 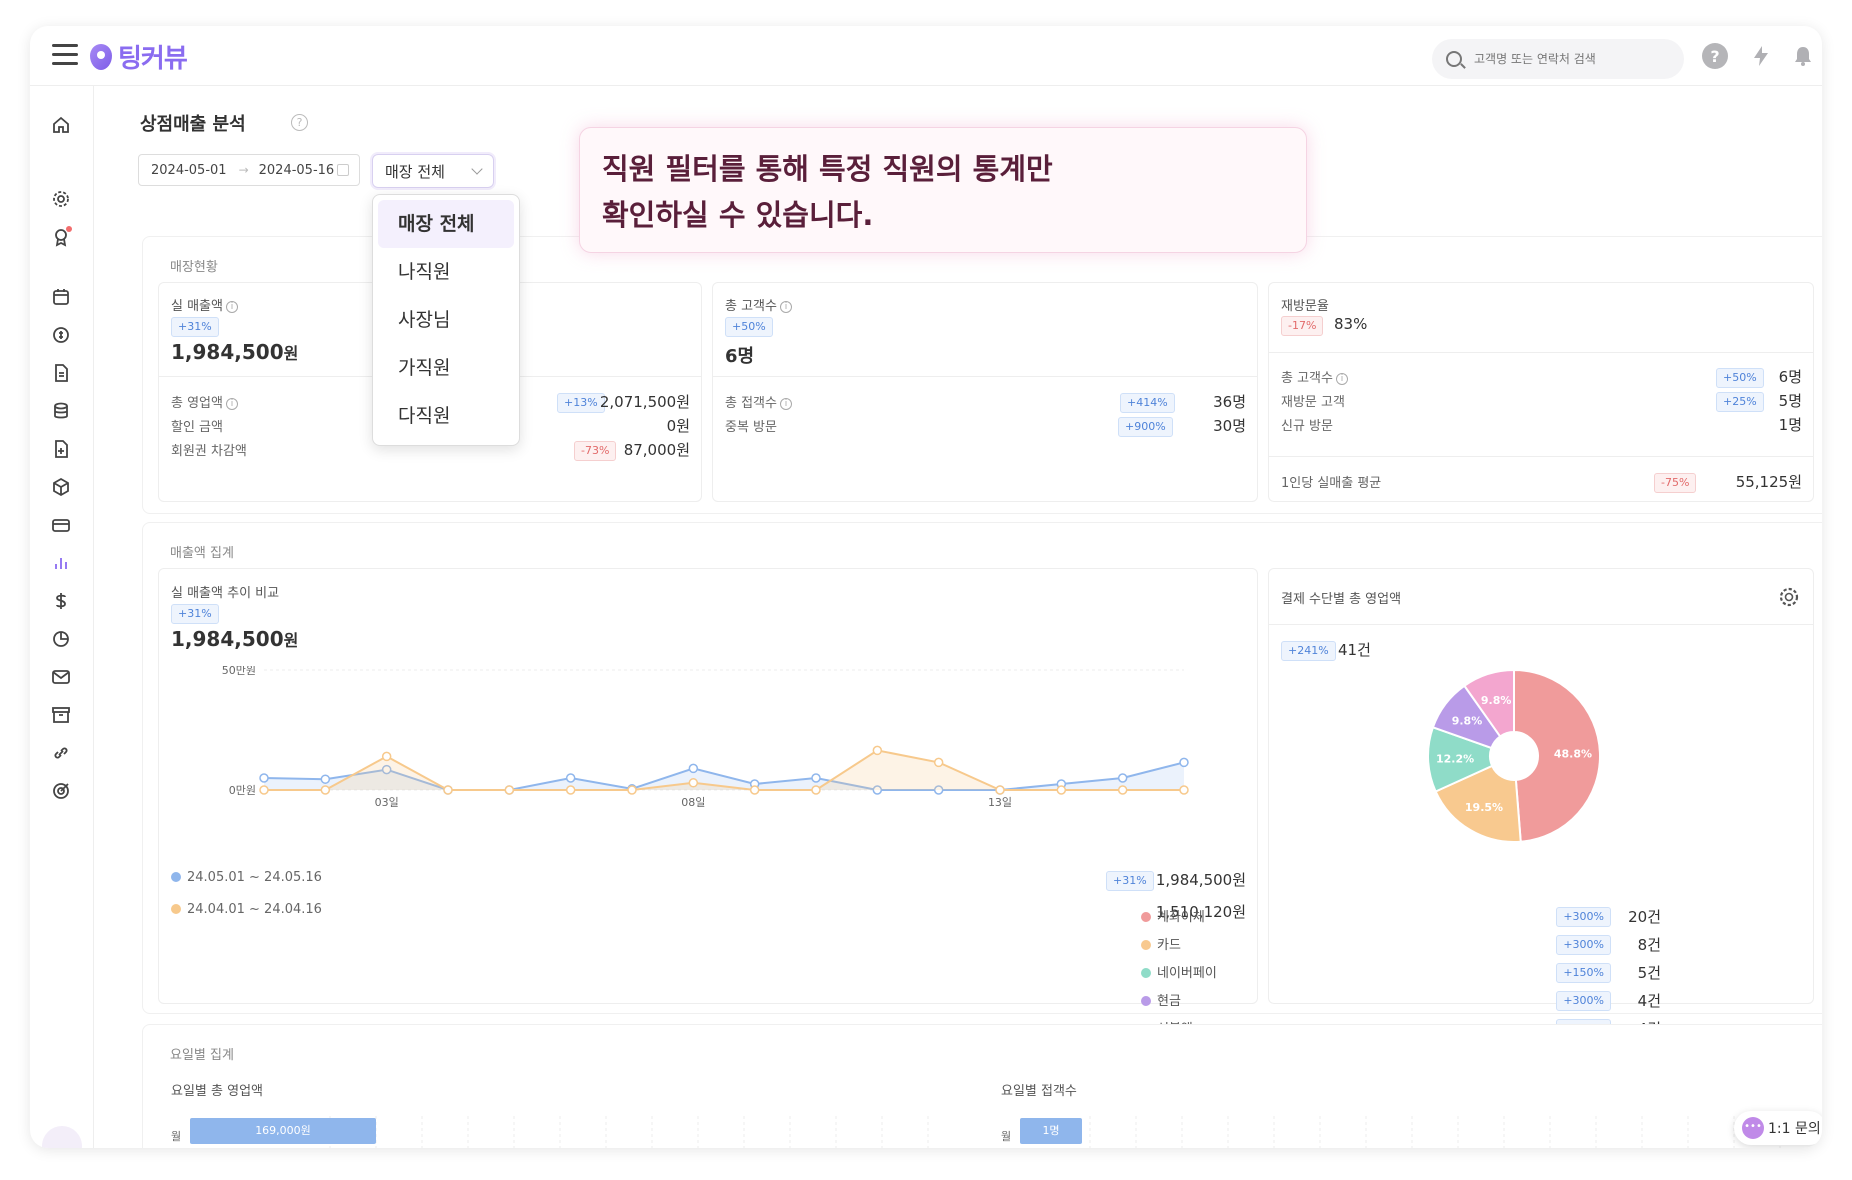 I want to click on logo-text: 팅커뷰, so click(x=153, y=59).